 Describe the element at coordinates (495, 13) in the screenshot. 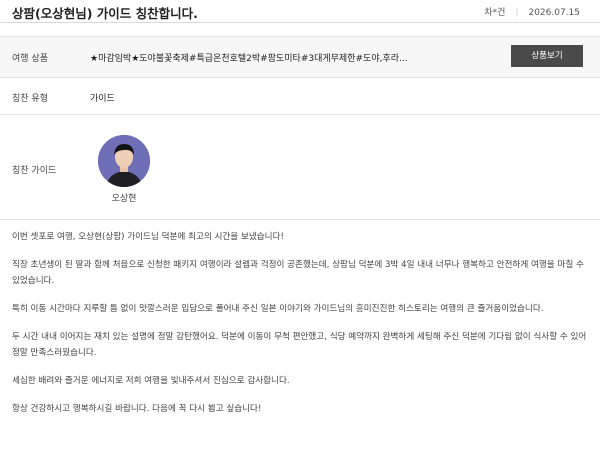

I see `author-name: 차*건` at that location.